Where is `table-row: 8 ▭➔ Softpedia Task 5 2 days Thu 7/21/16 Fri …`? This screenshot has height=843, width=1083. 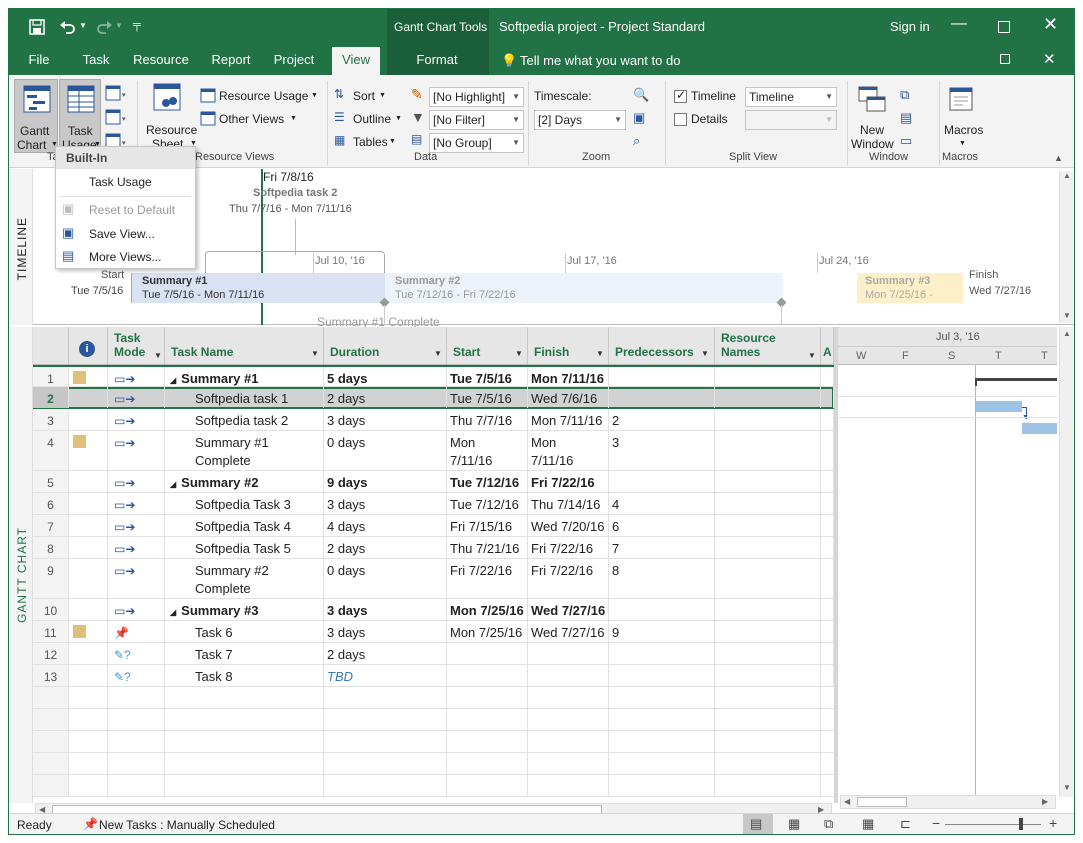
table-row: 8 ▭➔ Softpedia Task 5 2 days Thu 7/21/16 Fri … is located at coordinates (433, 548).